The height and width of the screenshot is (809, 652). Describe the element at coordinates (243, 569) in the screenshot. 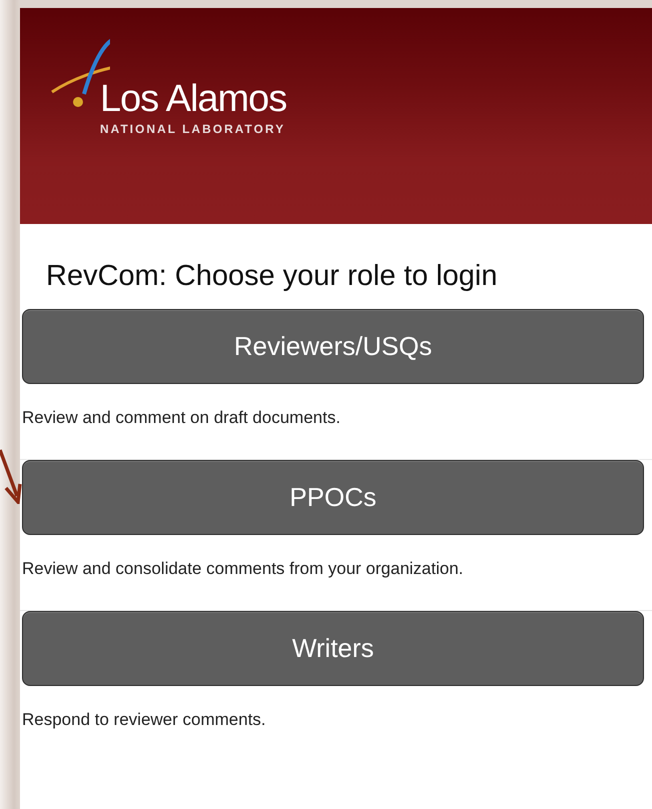

I see `role-description: Review and consolidate comments from your organization.` at that location.